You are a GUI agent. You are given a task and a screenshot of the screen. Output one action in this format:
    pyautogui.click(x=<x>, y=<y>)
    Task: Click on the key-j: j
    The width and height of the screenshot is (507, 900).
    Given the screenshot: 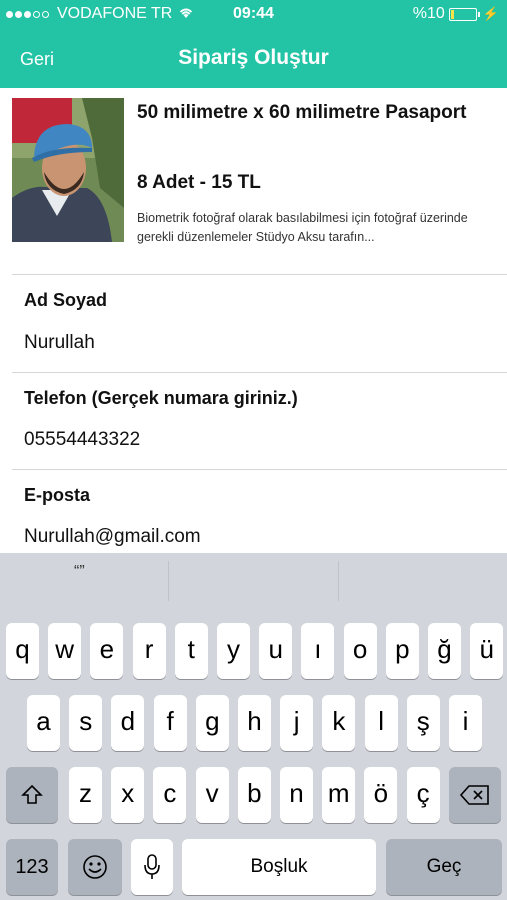 What is the action you would take?
    pyautogui.click(x=297, y=723)
    